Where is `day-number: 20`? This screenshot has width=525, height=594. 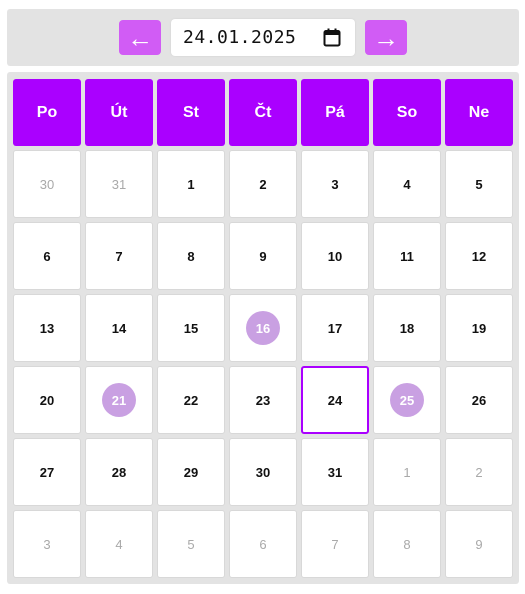
day-number: 20 is located at coordinates (47, 400).